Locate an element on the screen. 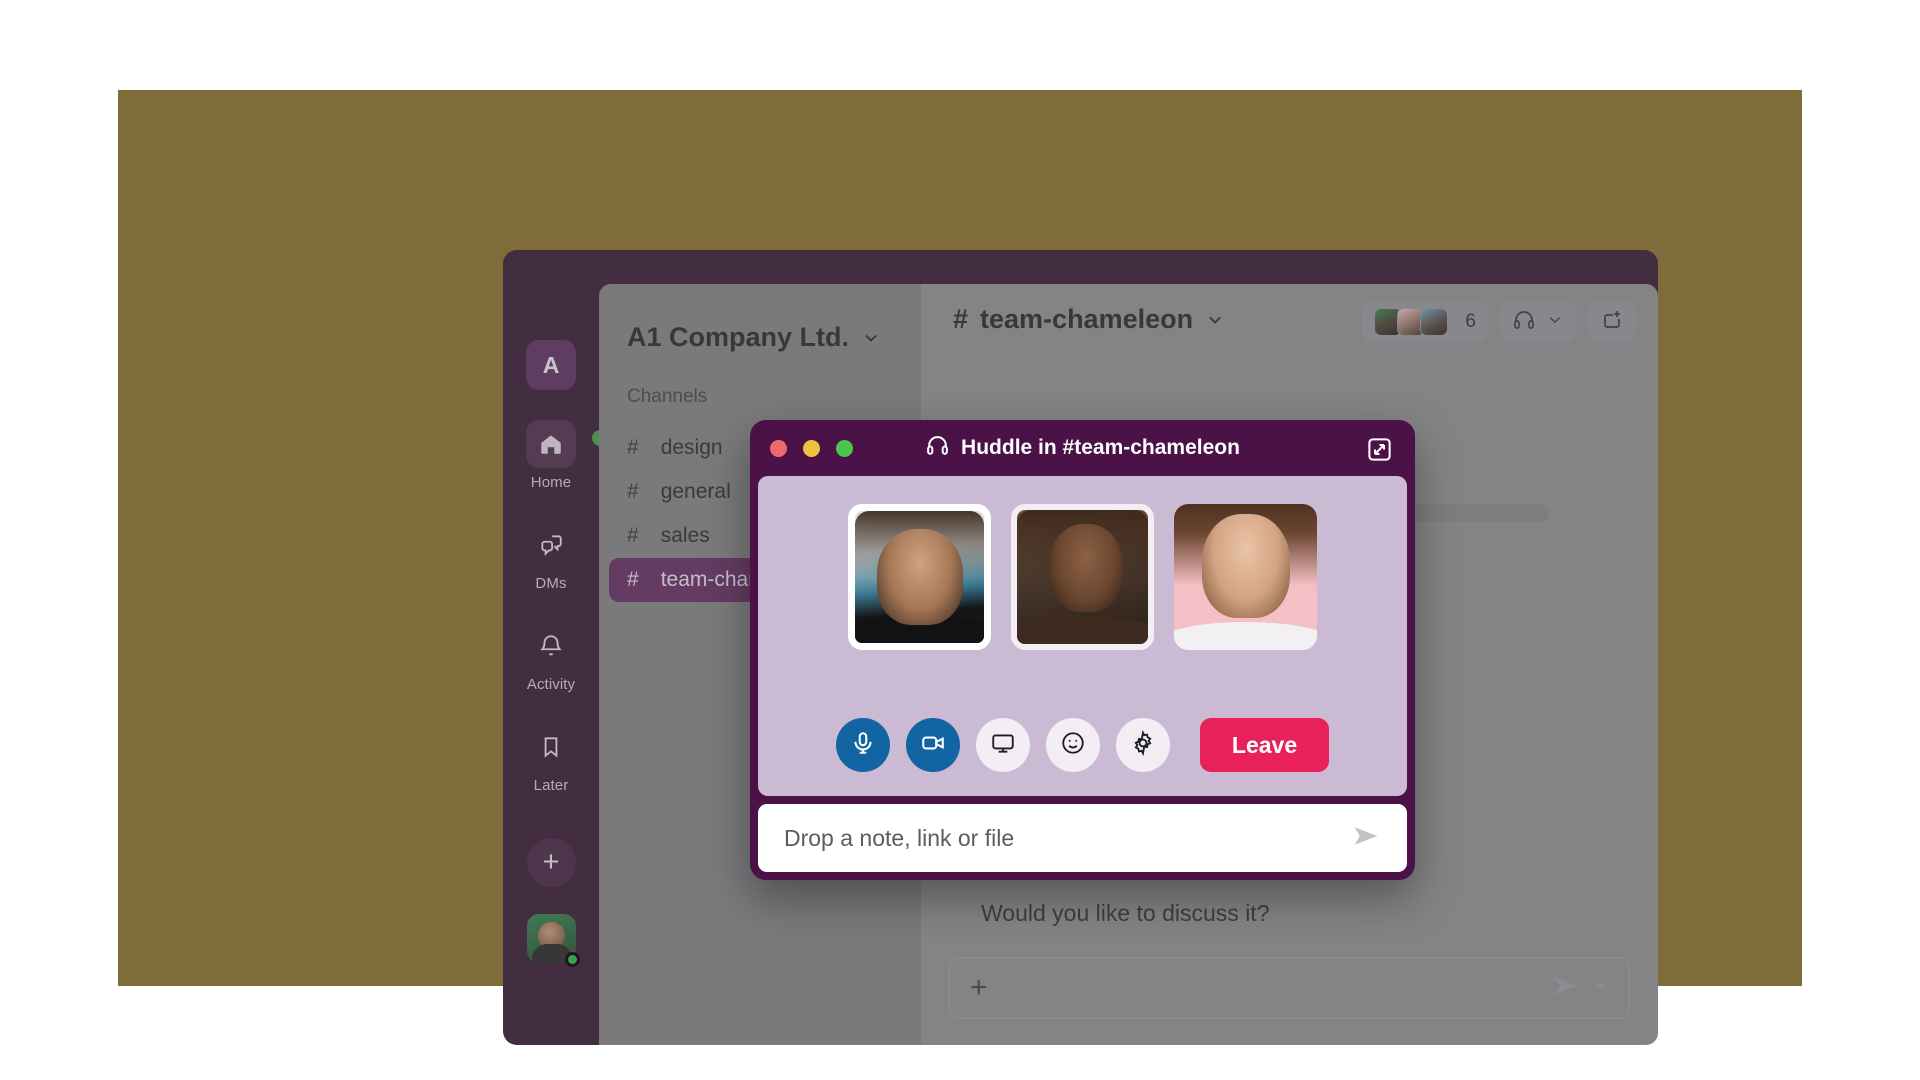 The width and height of the screenshot is (1920, 1080). huddle-note-bar: Drop a note, link or file is located at coordinates (1082, 838).